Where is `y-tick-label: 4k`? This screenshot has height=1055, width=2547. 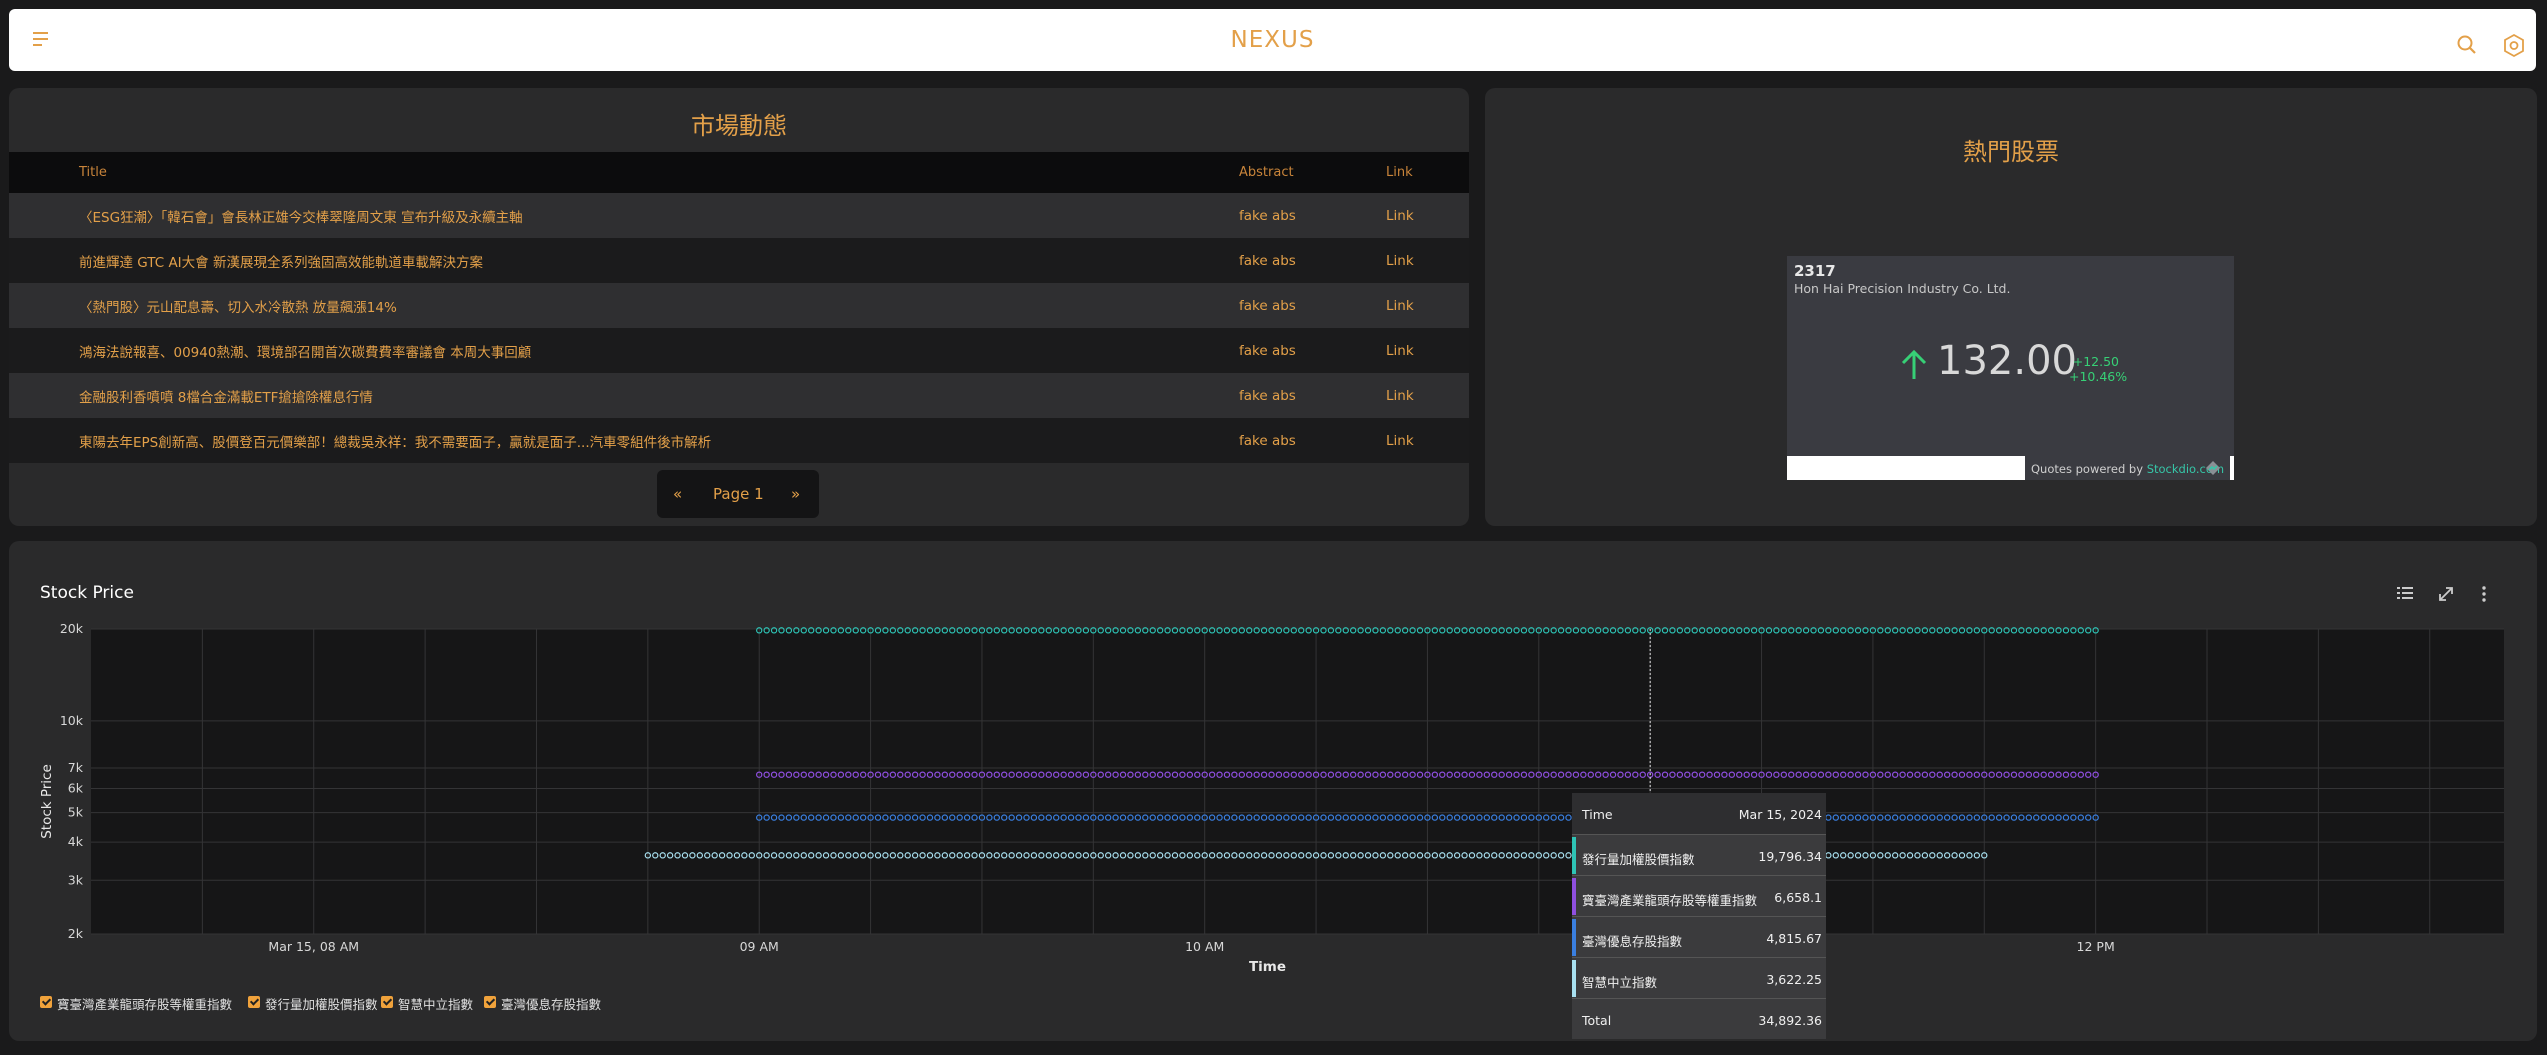
y-tick-label: 4k is located at coordinates (76, 841).